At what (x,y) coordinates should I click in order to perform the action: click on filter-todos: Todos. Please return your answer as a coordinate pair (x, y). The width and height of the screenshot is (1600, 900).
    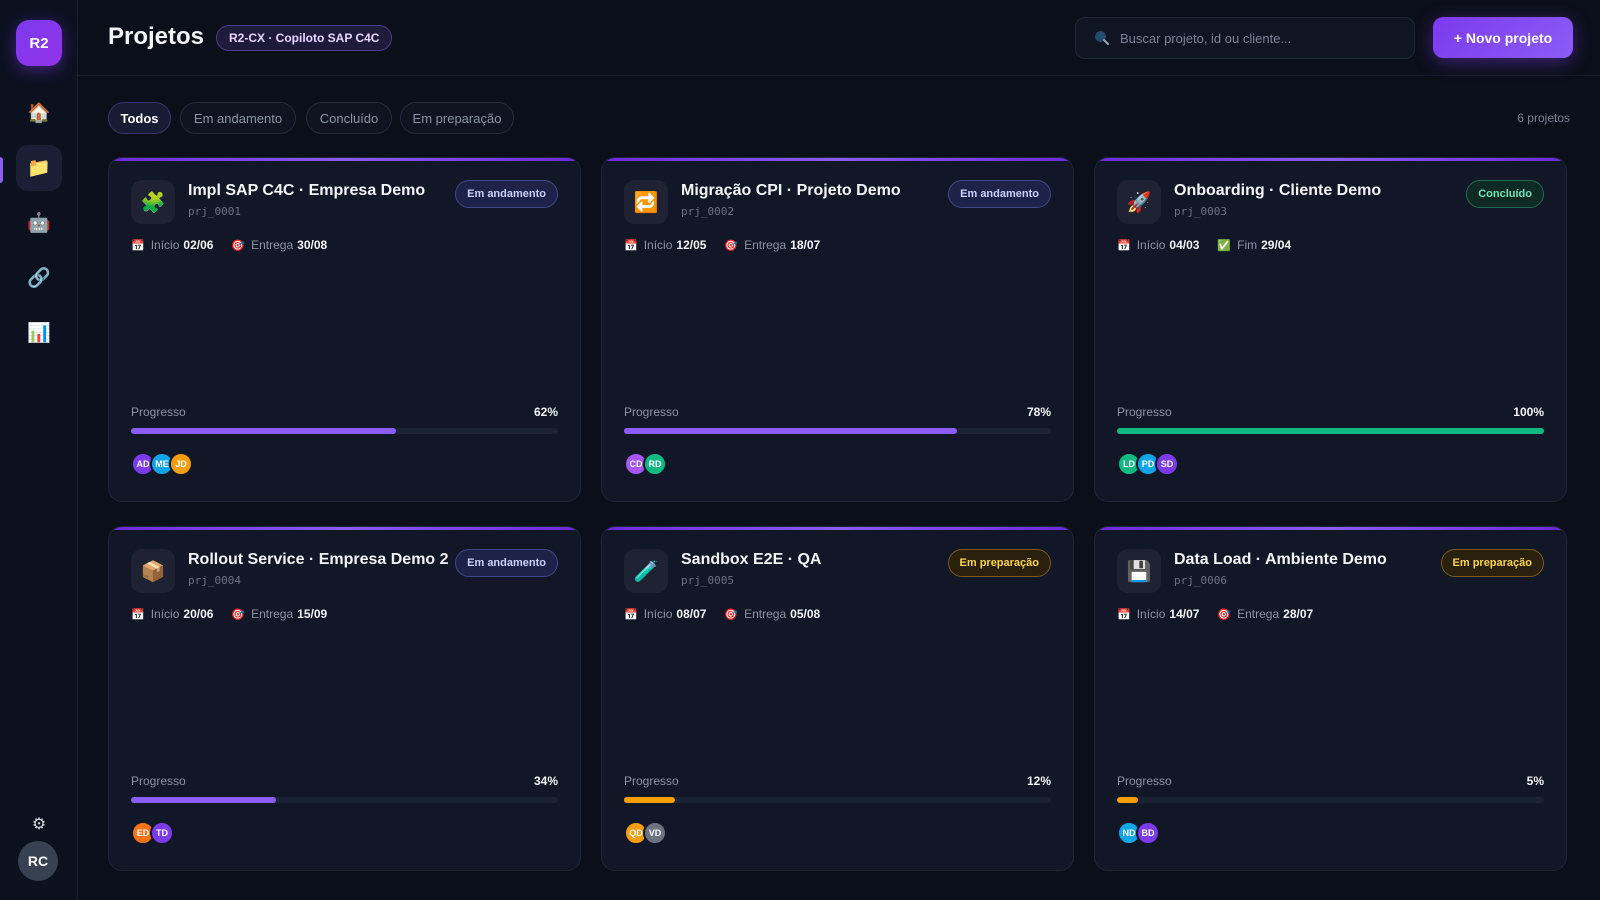
    Looking at the image, I should click on (139, 118).